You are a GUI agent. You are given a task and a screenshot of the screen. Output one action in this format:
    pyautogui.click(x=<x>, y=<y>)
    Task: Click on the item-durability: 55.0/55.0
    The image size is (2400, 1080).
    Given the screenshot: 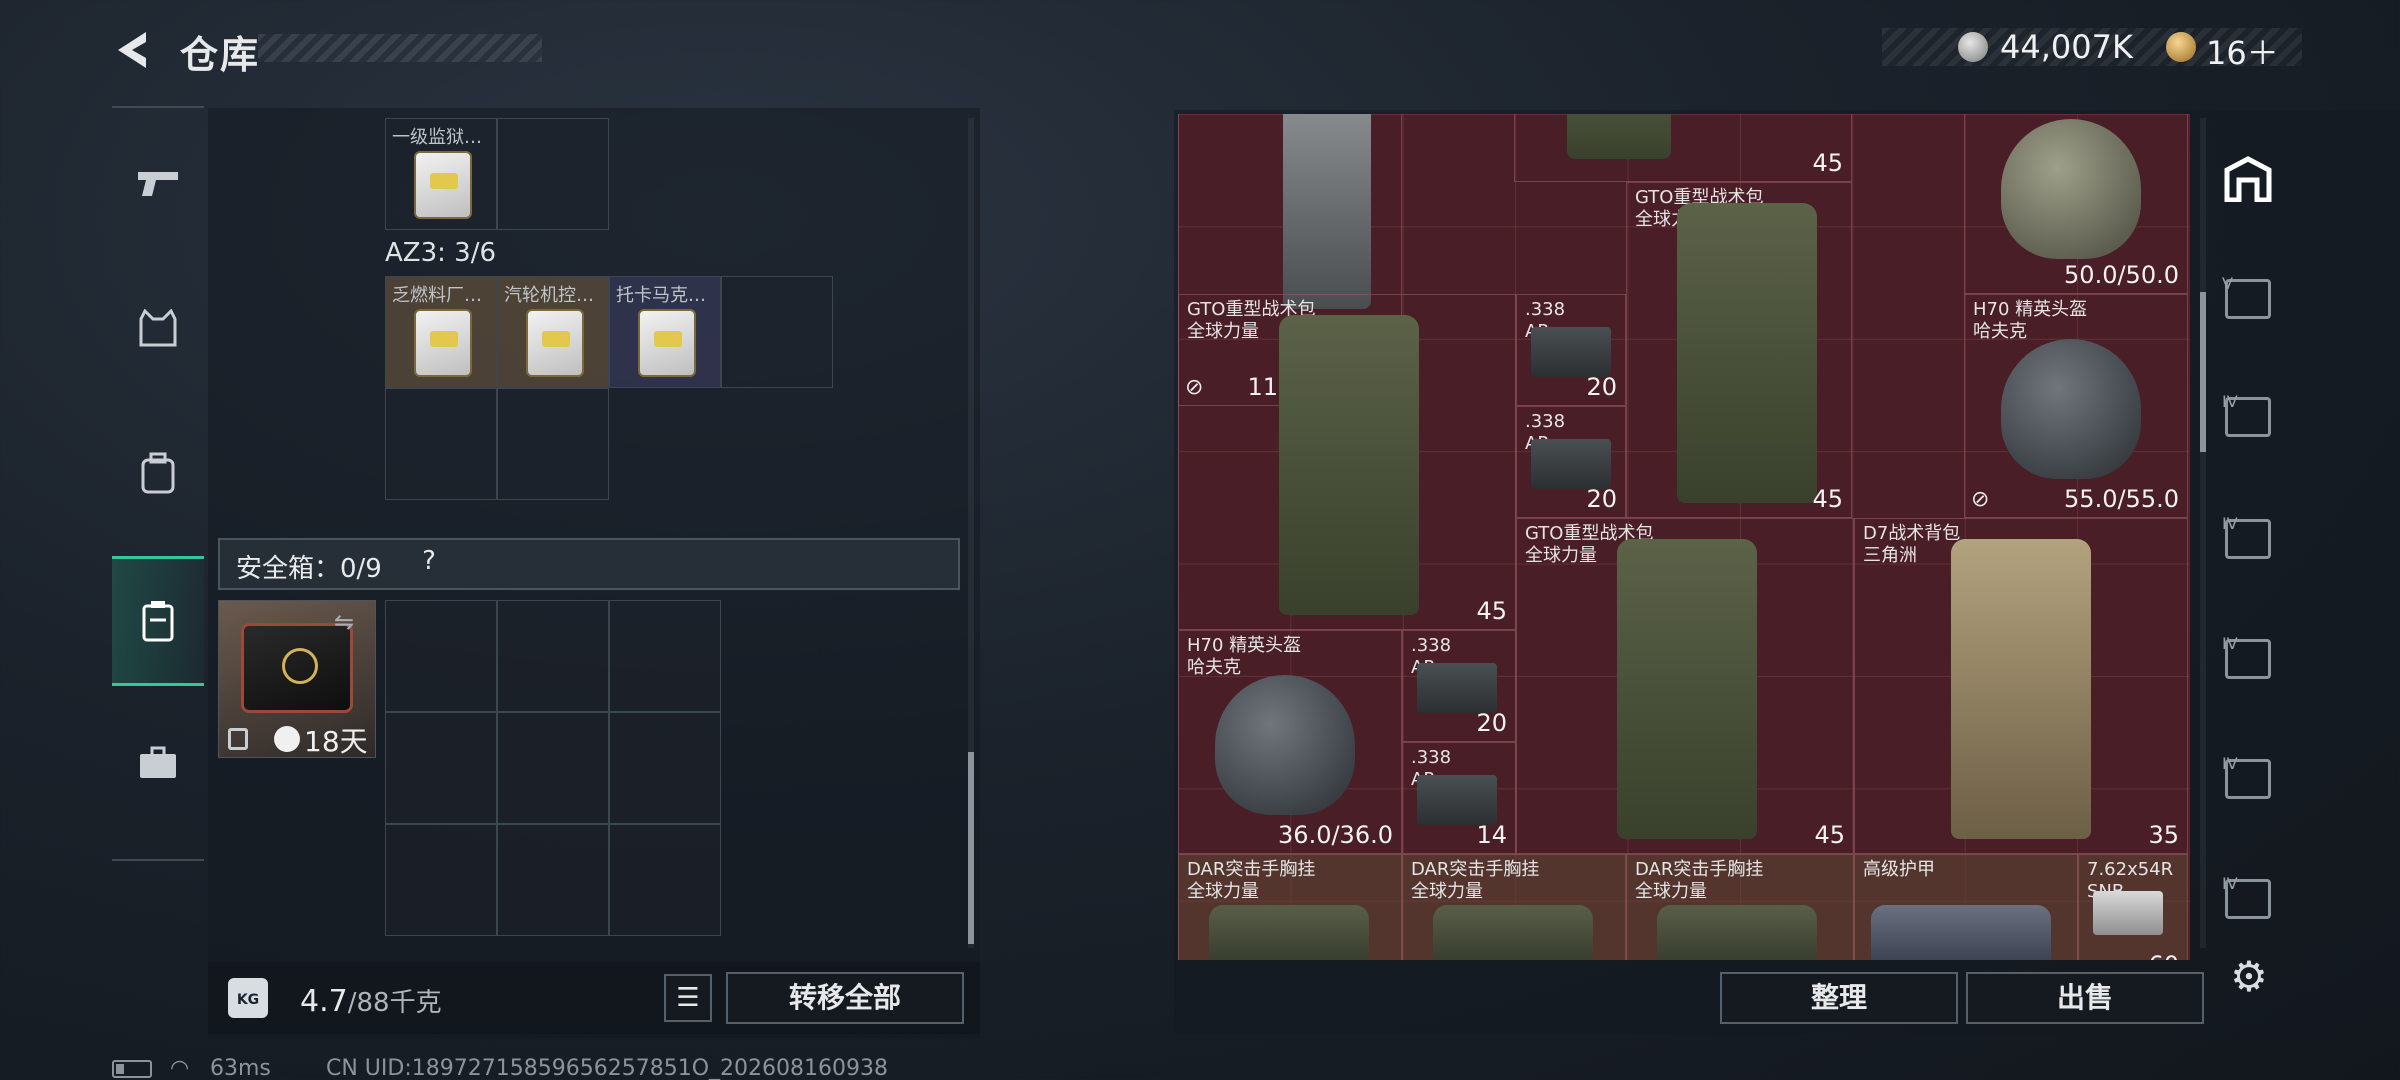 What is the action you would take?
    pyautogui.click(x=2121, y=499)
    